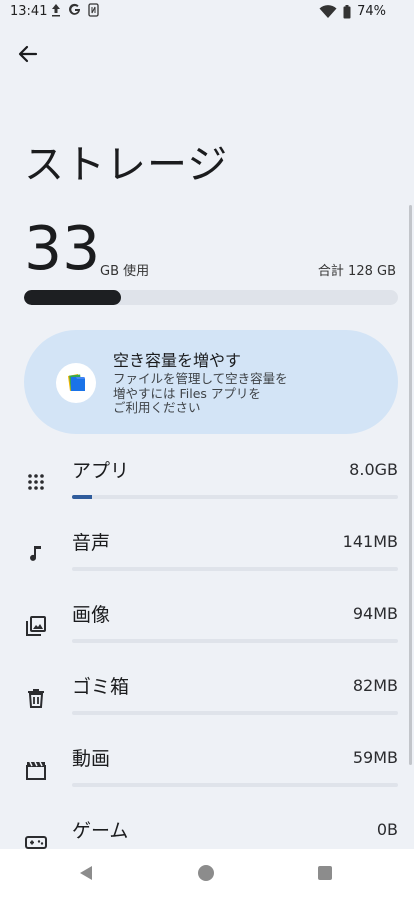  Describe the element at coordinates (62, 249) in the screenshot. I see `used-storage-value: 33` at that location.